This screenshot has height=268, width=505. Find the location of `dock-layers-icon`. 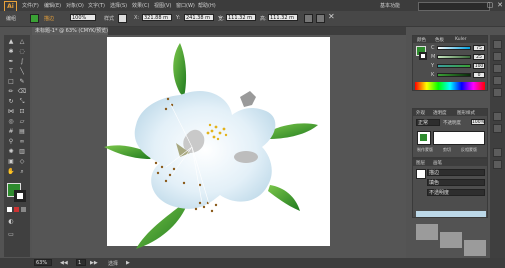

dock-layers-icon is located at coordinates (497, 152).